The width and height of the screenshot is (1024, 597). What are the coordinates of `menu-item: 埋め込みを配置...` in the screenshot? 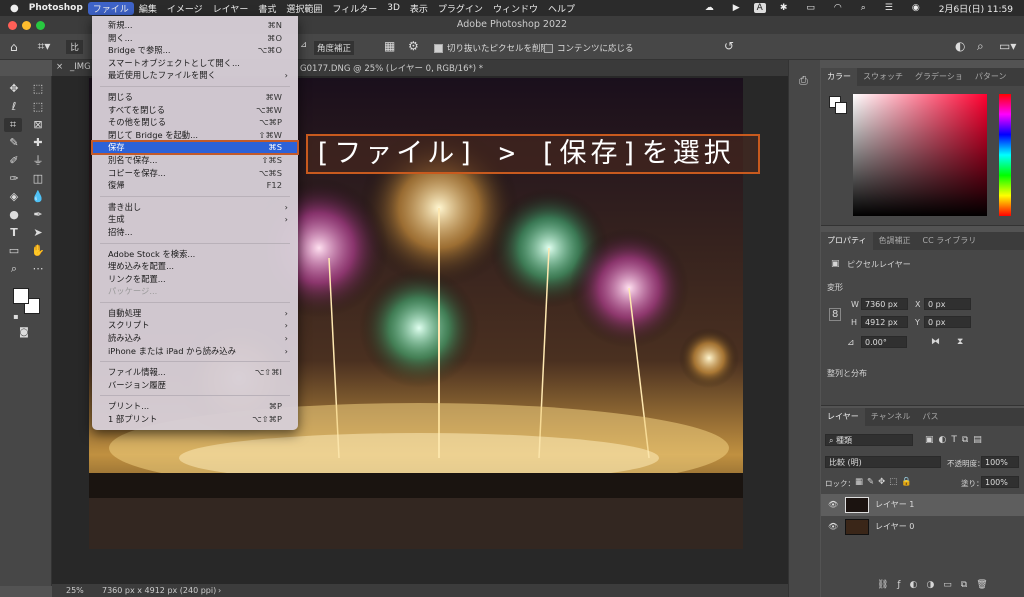 It's located at (195, 266).